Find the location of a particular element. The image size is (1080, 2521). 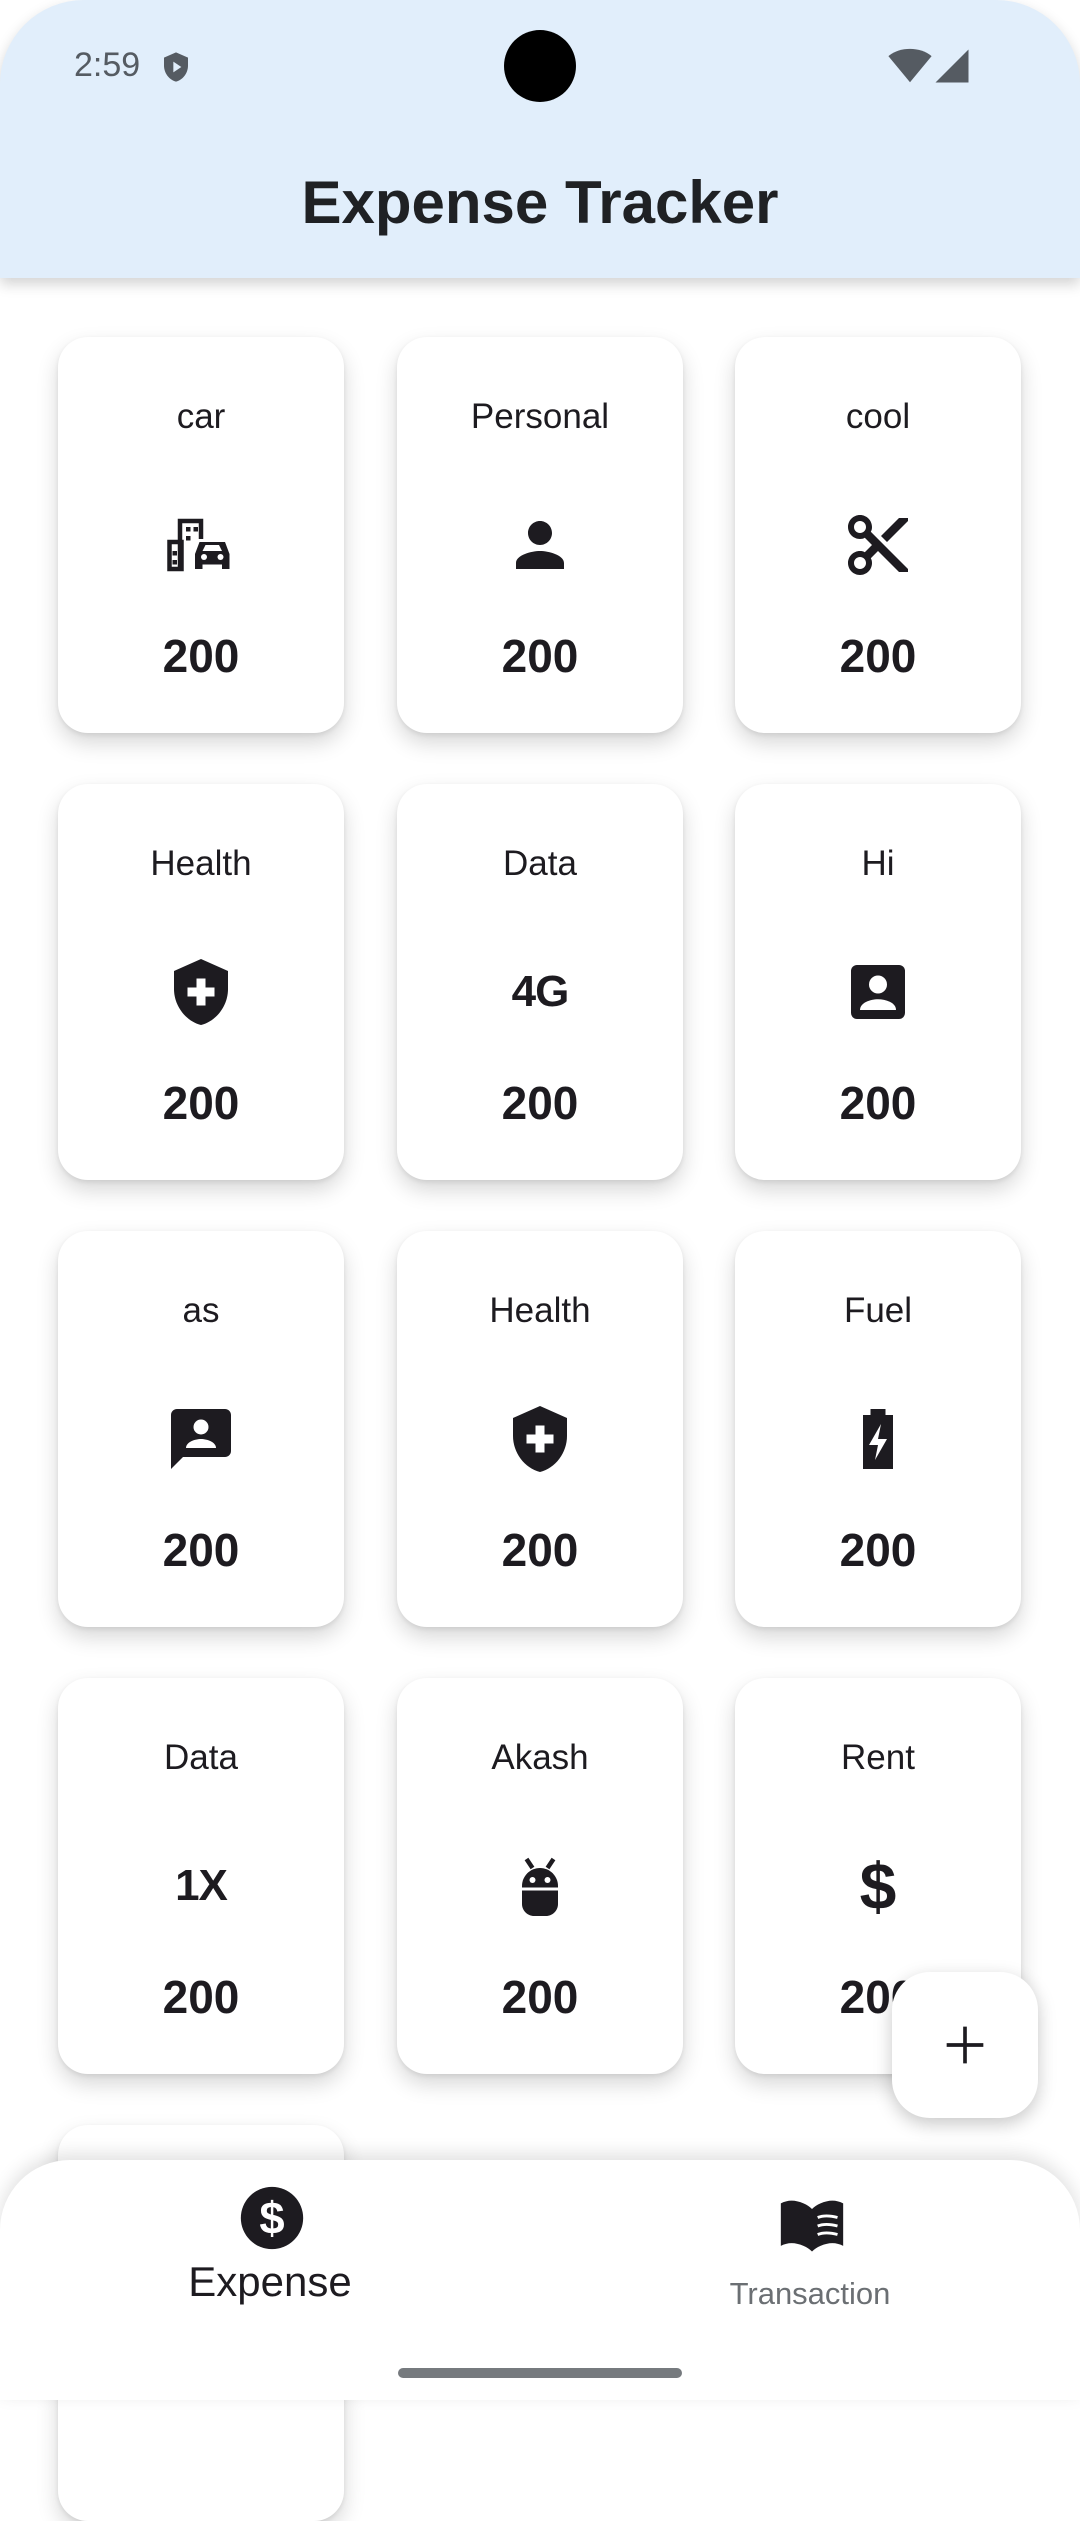

wifi-icon is located at coordinates (910, 65).